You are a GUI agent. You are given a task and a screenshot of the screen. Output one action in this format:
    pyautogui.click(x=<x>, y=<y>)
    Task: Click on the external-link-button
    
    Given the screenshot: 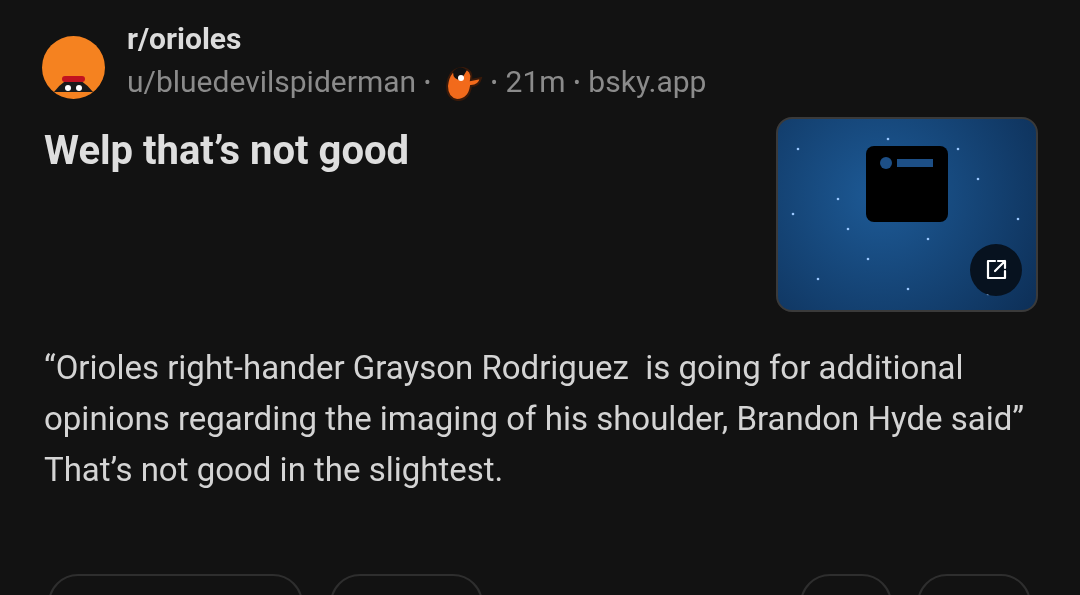 What is the action you would take?
    pyautogui.click(x=996, y=270)
    